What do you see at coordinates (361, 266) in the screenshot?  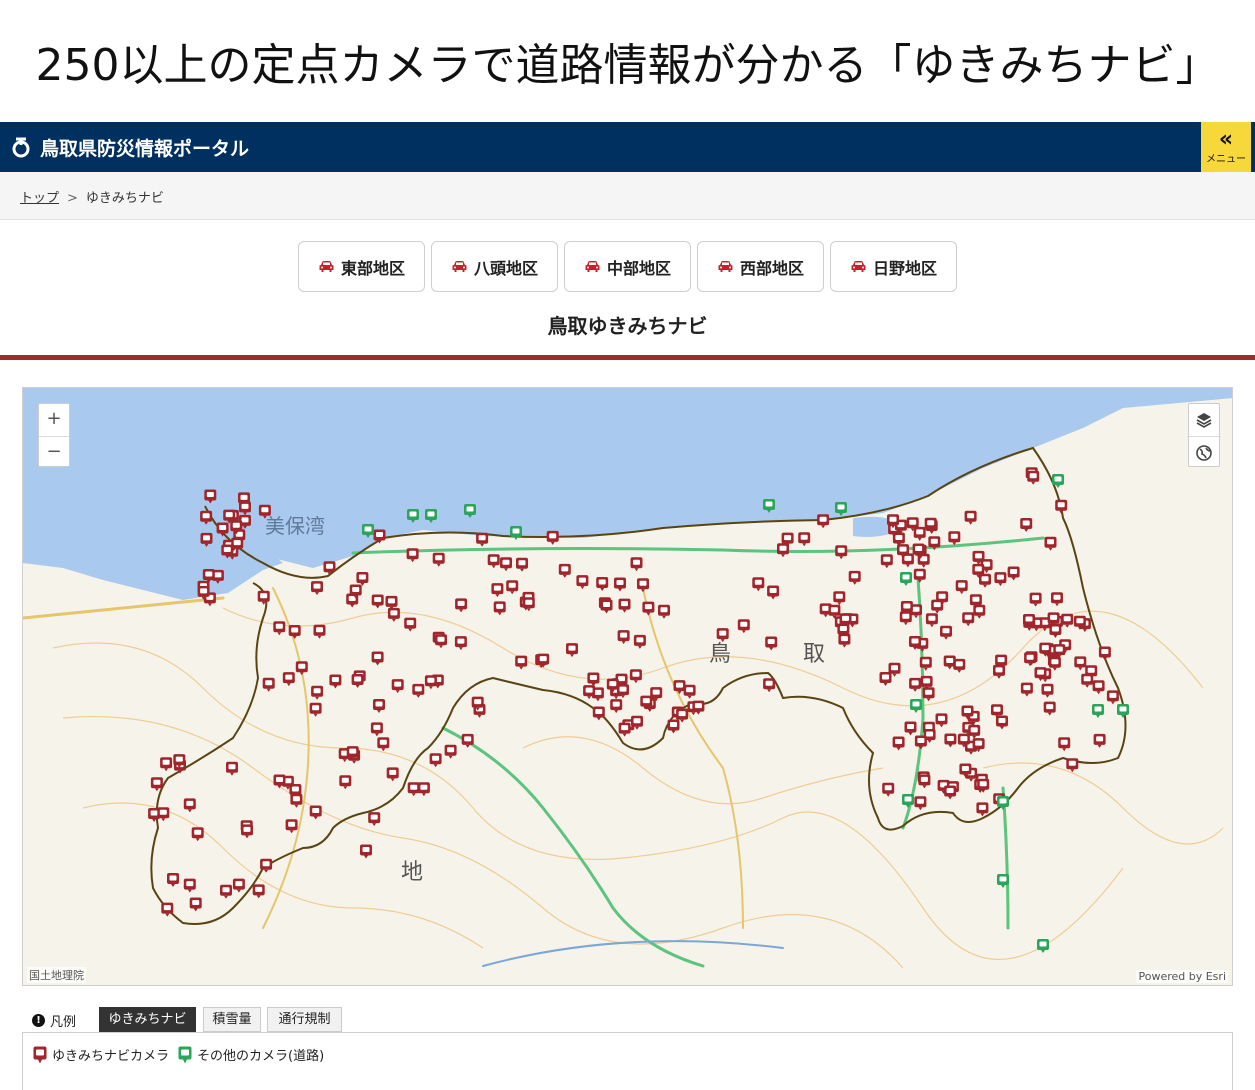 I see `district-button-tobu: 東部地区` at bounding box center [361, 266].